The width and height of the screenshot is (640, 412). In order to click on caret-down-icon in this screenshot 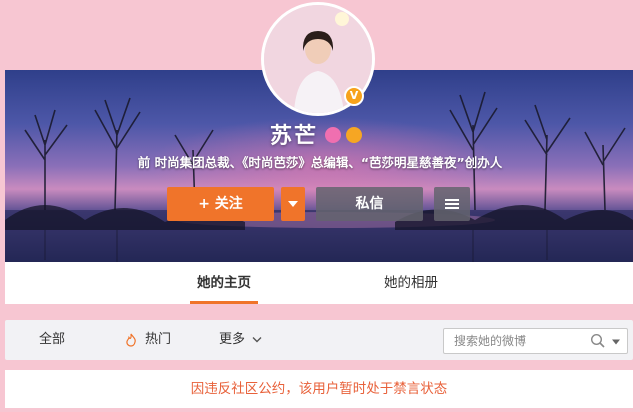, I will do `click(293, 204)`.